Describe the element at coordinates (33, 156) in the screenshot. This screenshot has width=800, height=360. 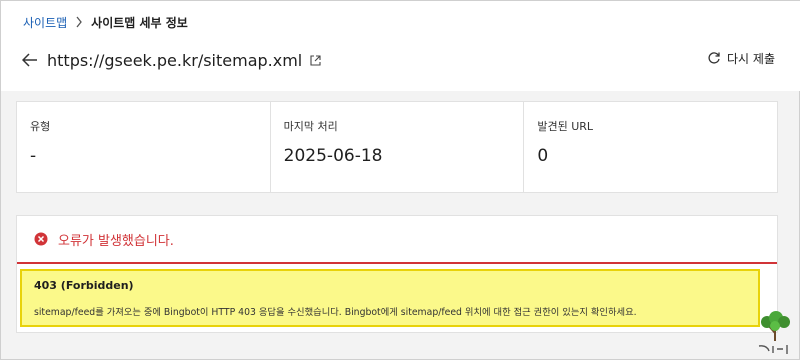
I see `stat-value: -` at that location.